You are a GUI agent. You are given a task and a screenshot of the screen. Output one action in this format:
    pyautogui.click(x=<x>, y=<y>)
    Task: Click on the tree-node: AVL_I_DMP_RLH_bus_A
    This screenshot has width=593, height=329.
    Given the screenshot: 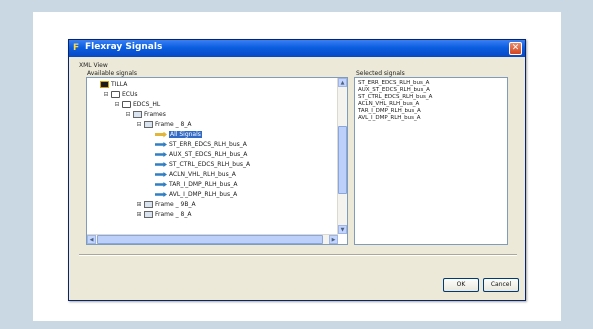 What is the action you would take?
    pyautogui.click(x=191, y=194)
    